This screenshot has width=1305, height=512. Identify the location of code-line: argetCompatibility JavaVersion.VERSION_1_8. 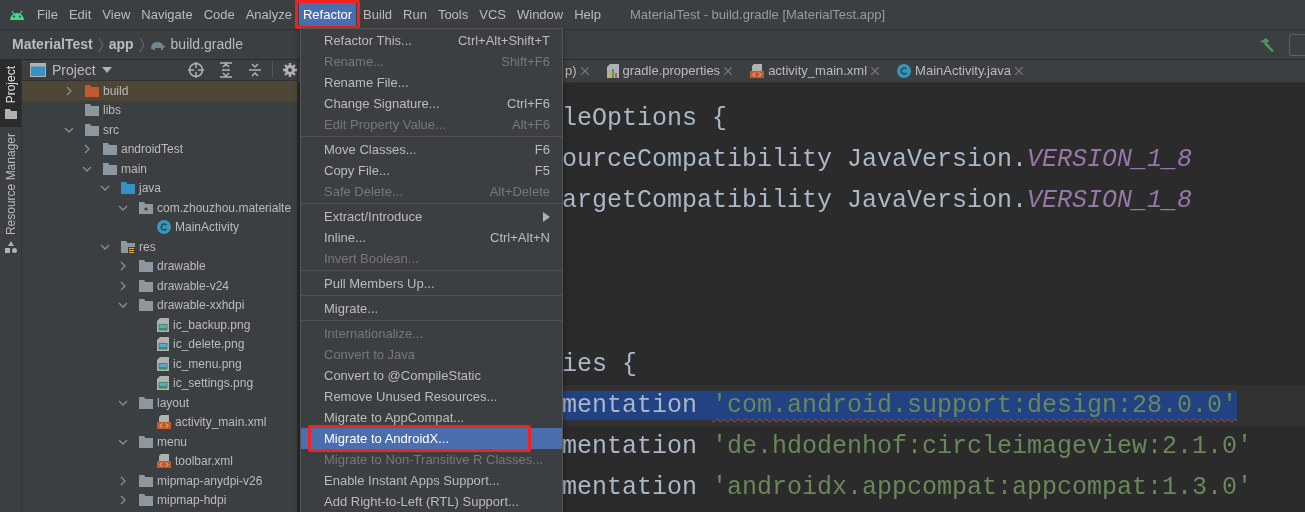
(878, 201).